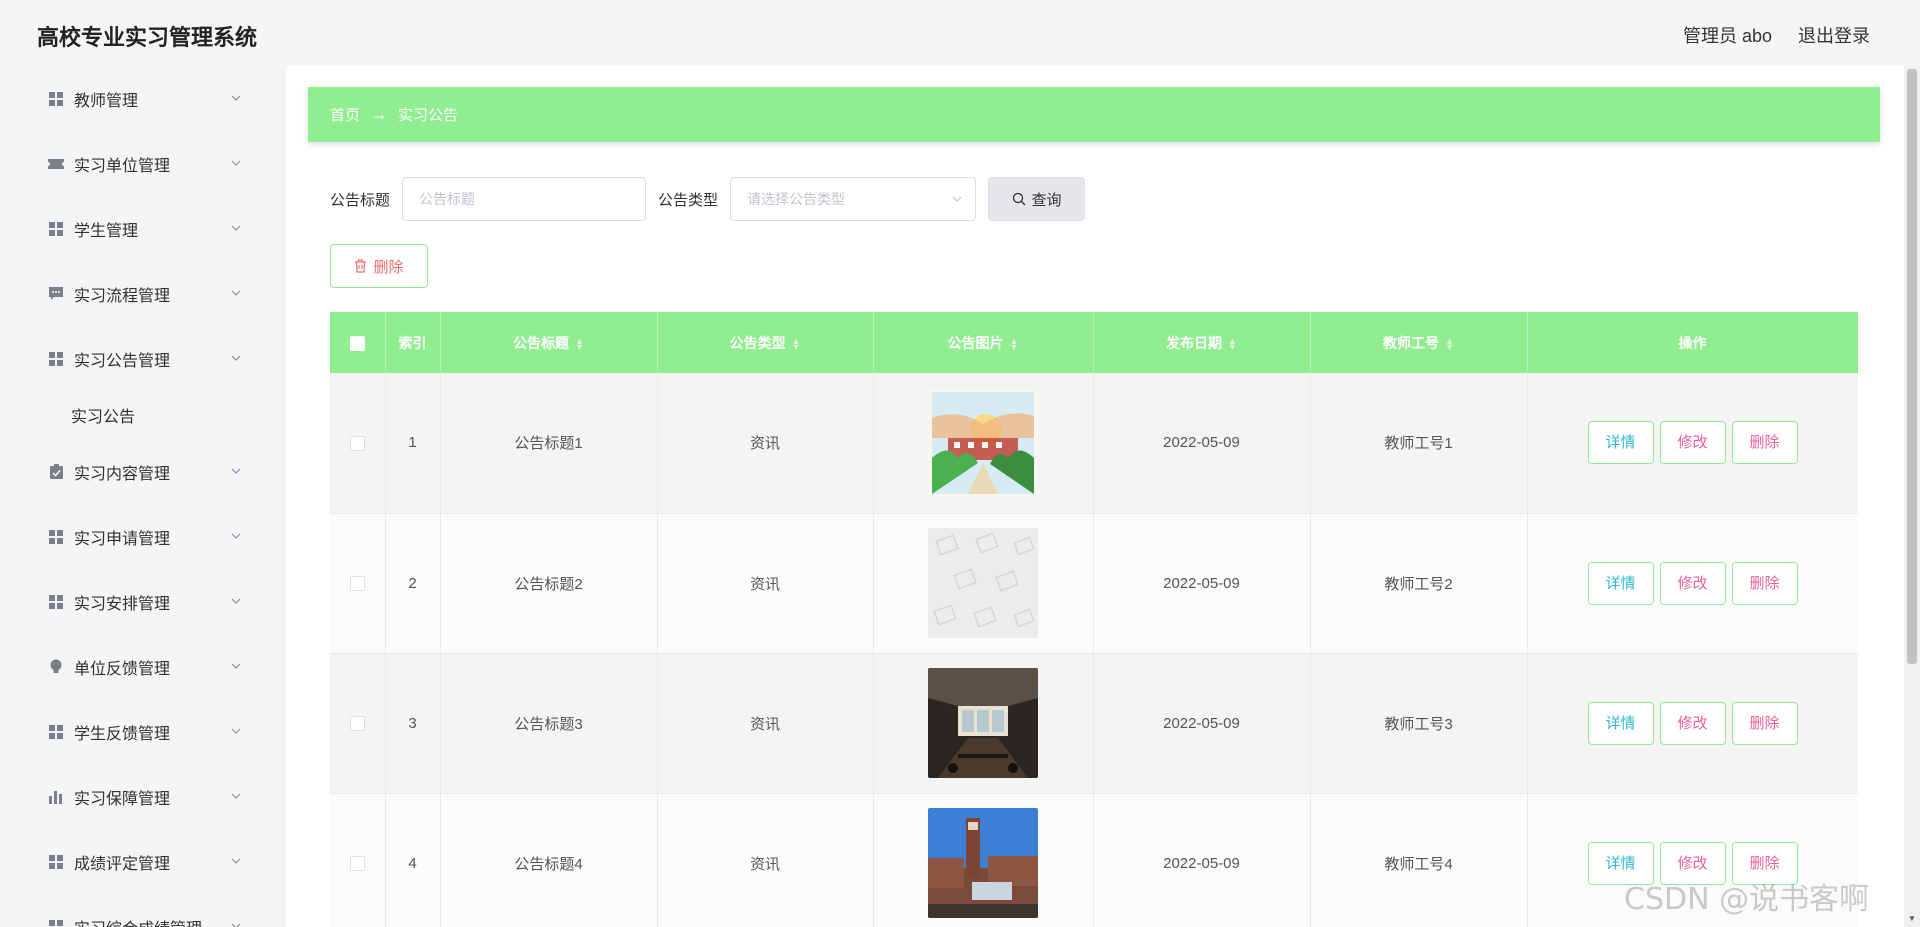 This screenshot has width=1920, height=927. I want to click on table-row: 2 公告标题2 资讯 2022-05-09 教师工号2 详情 修改 删除, so click(1094, 583).